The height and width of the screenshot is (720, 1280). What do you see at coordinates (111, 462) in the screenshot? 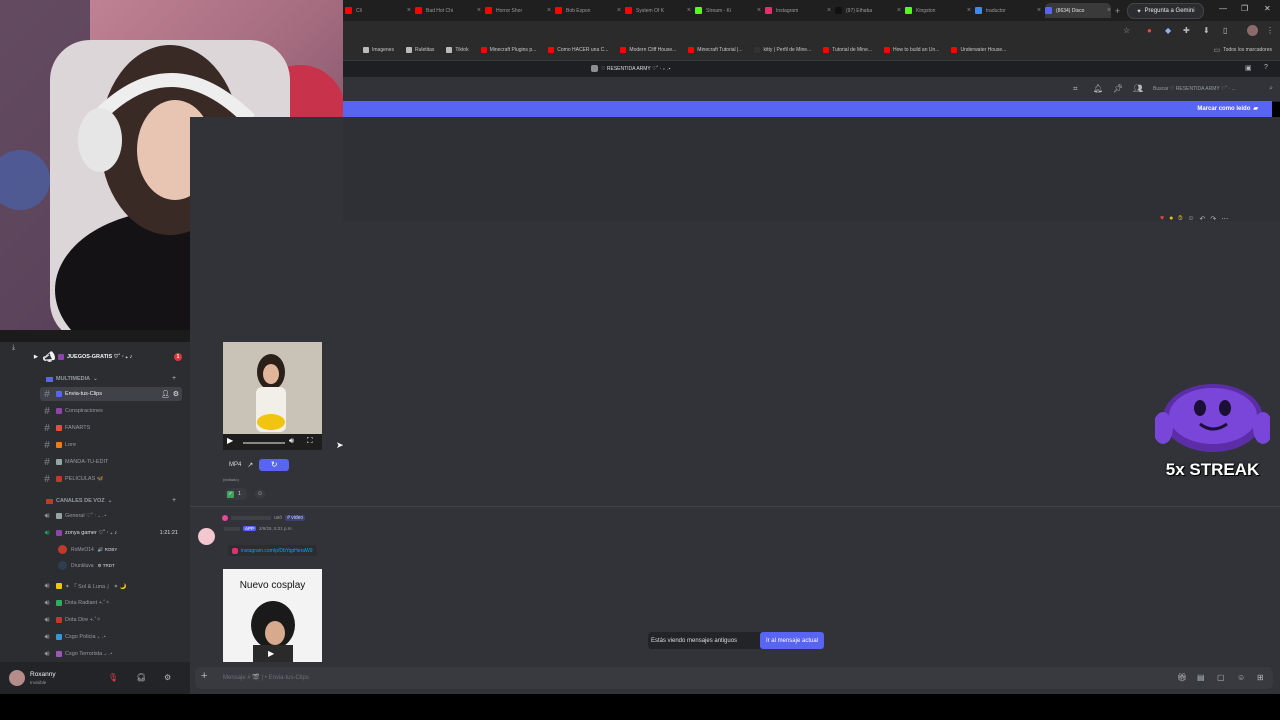
I see `text-channel-item: # MANDA-TU-EDIT` at bounding box center [111, 462].